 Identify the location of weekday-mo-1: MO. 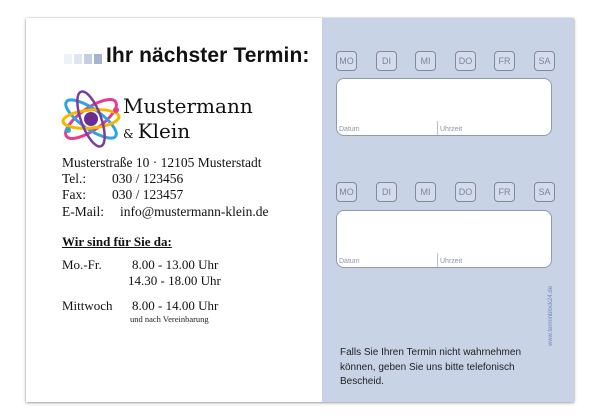
(346, 61).